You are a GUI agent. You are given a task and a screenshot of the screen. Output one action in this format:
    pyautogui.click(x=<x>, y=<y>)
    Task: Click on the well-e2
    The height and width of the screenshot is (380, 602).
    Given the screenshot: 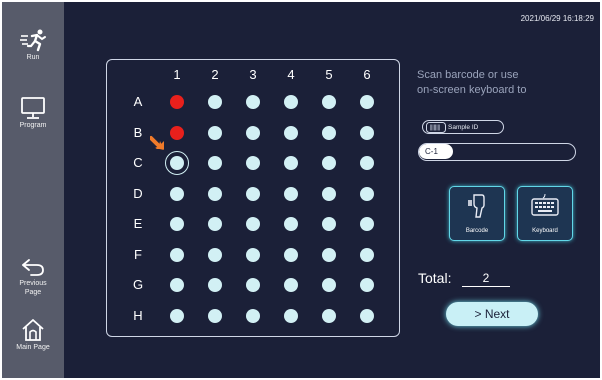 What is the action you would take?
    pyautogui.click(x=215, y=224)
    